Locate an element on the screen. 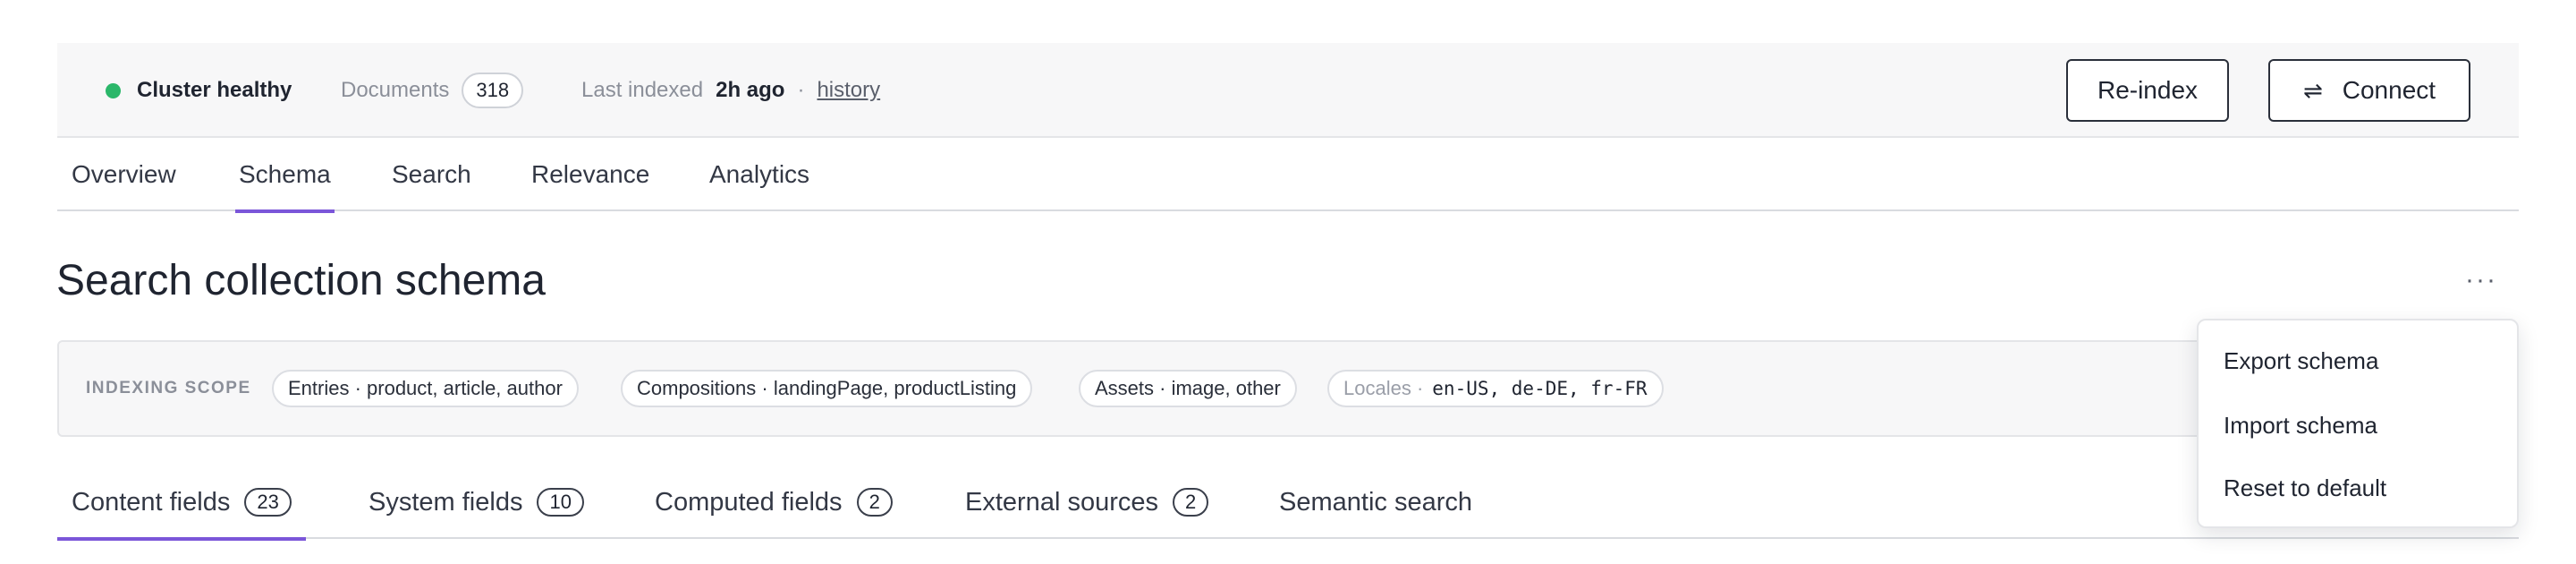 This screenshot has height=564, width=2576. more-options-icon: ··· is located at coordinates (2481, 280).